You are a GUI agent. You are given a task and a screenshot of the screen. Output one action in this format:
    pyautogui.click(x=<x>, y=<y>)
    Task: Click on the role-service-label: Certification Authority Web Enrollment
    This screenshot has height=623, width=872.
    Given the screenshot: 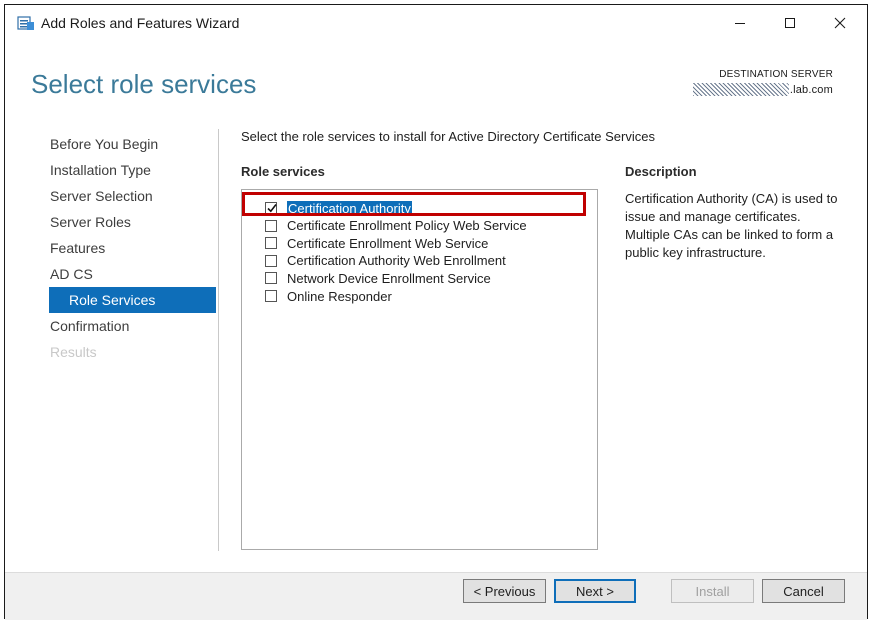 What is the action you would take?
    pyautogui.click(x=396, y=261)
    